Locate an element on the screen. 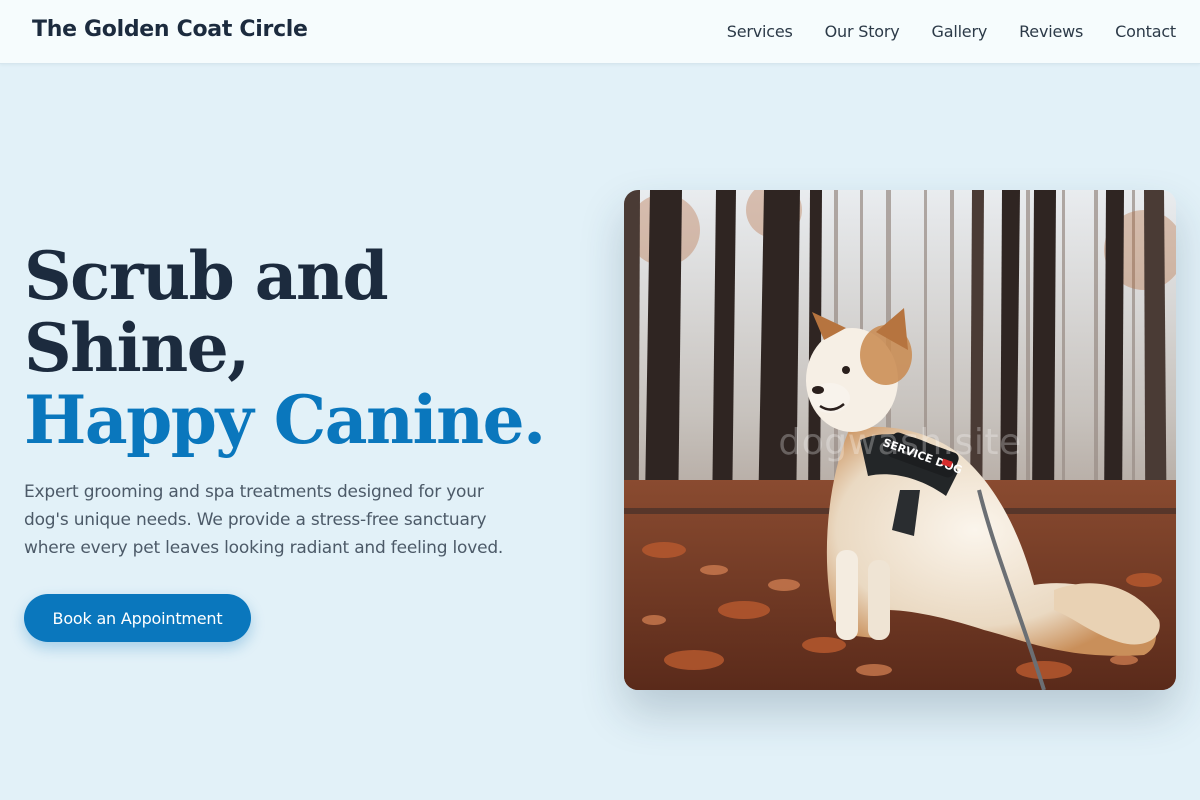 This screenshot has width=1200, height=800. nav-link-gallery: Gallery is located at coordinates (960, 31).